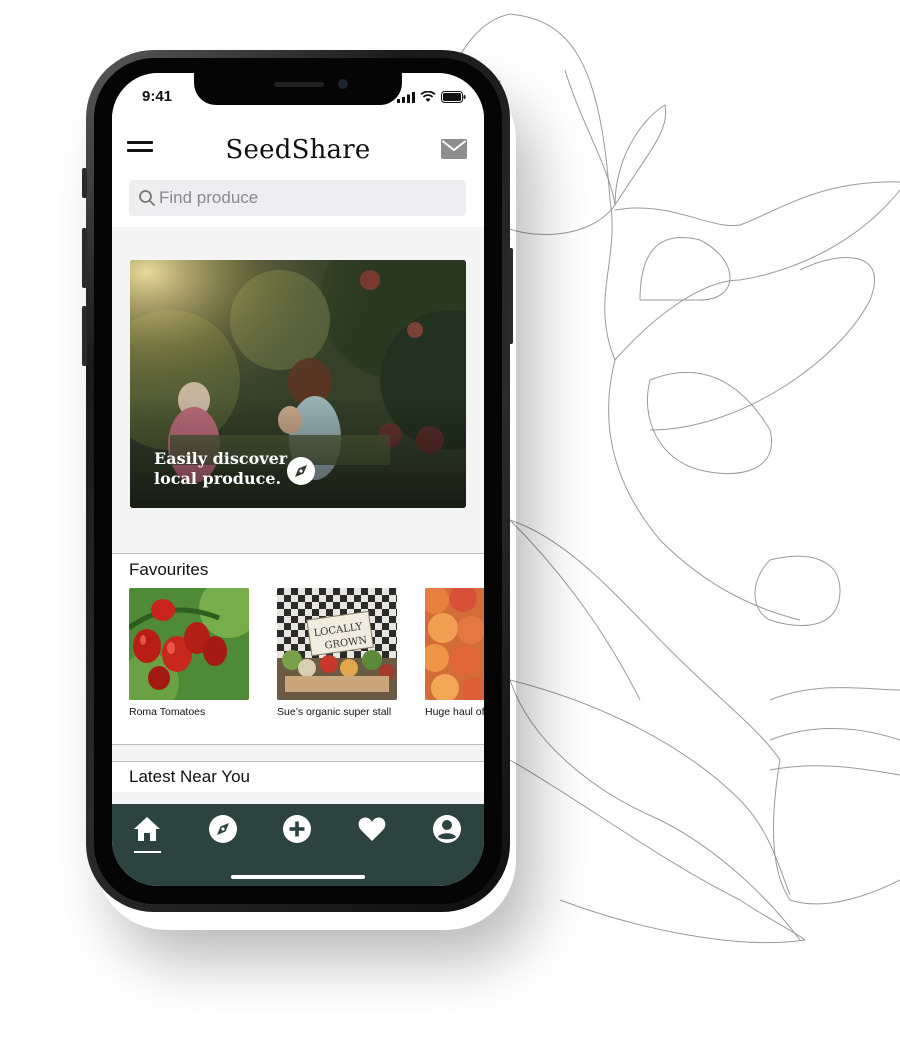 The image size is (900, 1050). I want to click on signal-icon, so click(406, 97).